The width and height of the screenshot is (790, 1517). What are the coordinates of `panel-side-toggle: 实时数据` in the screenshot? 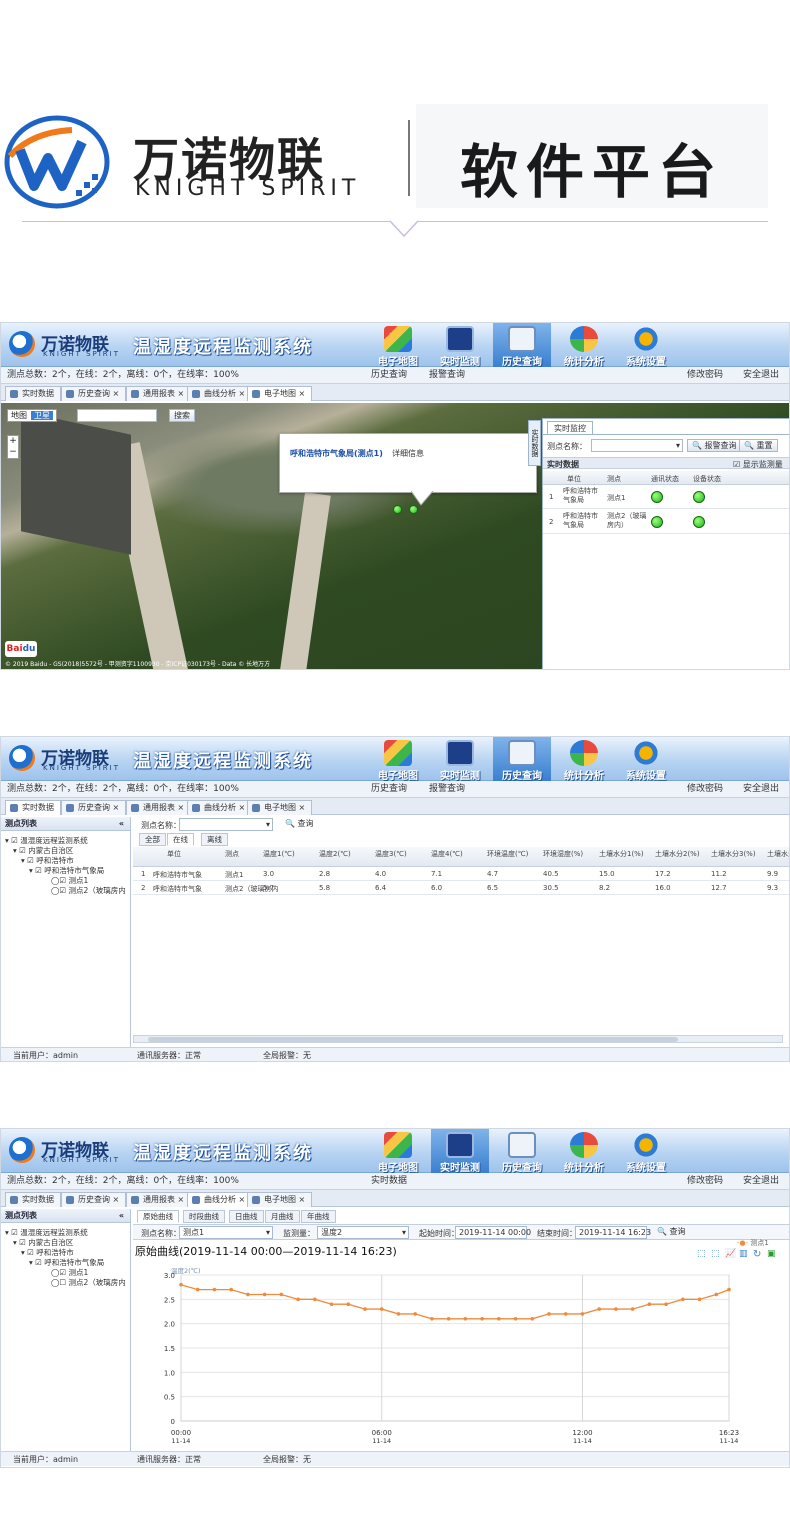 It's located at (534, 443).